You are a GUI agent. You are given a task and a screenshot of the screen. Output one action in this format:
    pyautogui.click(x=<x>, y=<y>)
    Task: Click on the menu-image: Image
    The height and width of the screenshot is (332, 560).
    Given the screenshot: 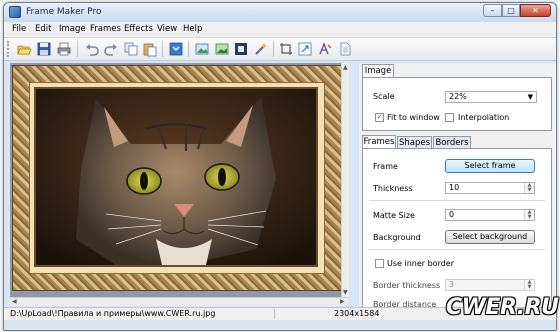 What is the action you would take?
    pyautogui.click(x=72, y=29)
    